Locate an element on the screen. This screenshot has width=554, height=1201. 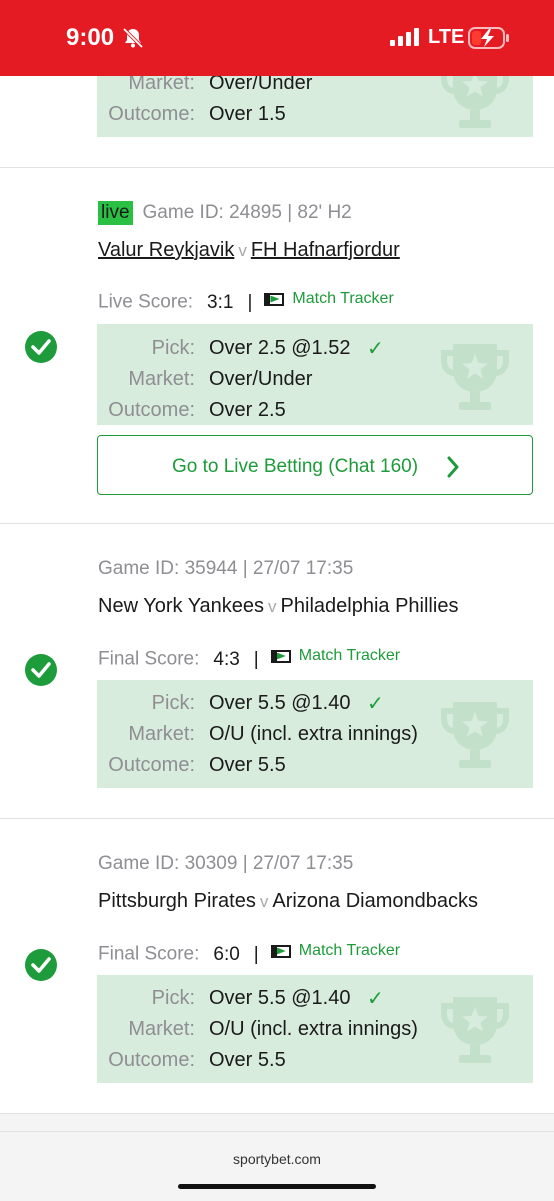
home-indicator is located at coordinates (277, 1186).